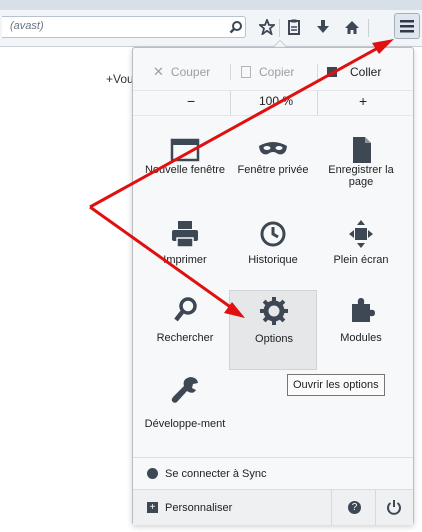 The height and width of the screenshot is (532, 422). I want to click on developer-button: Développe-ment, so click(185, 410).